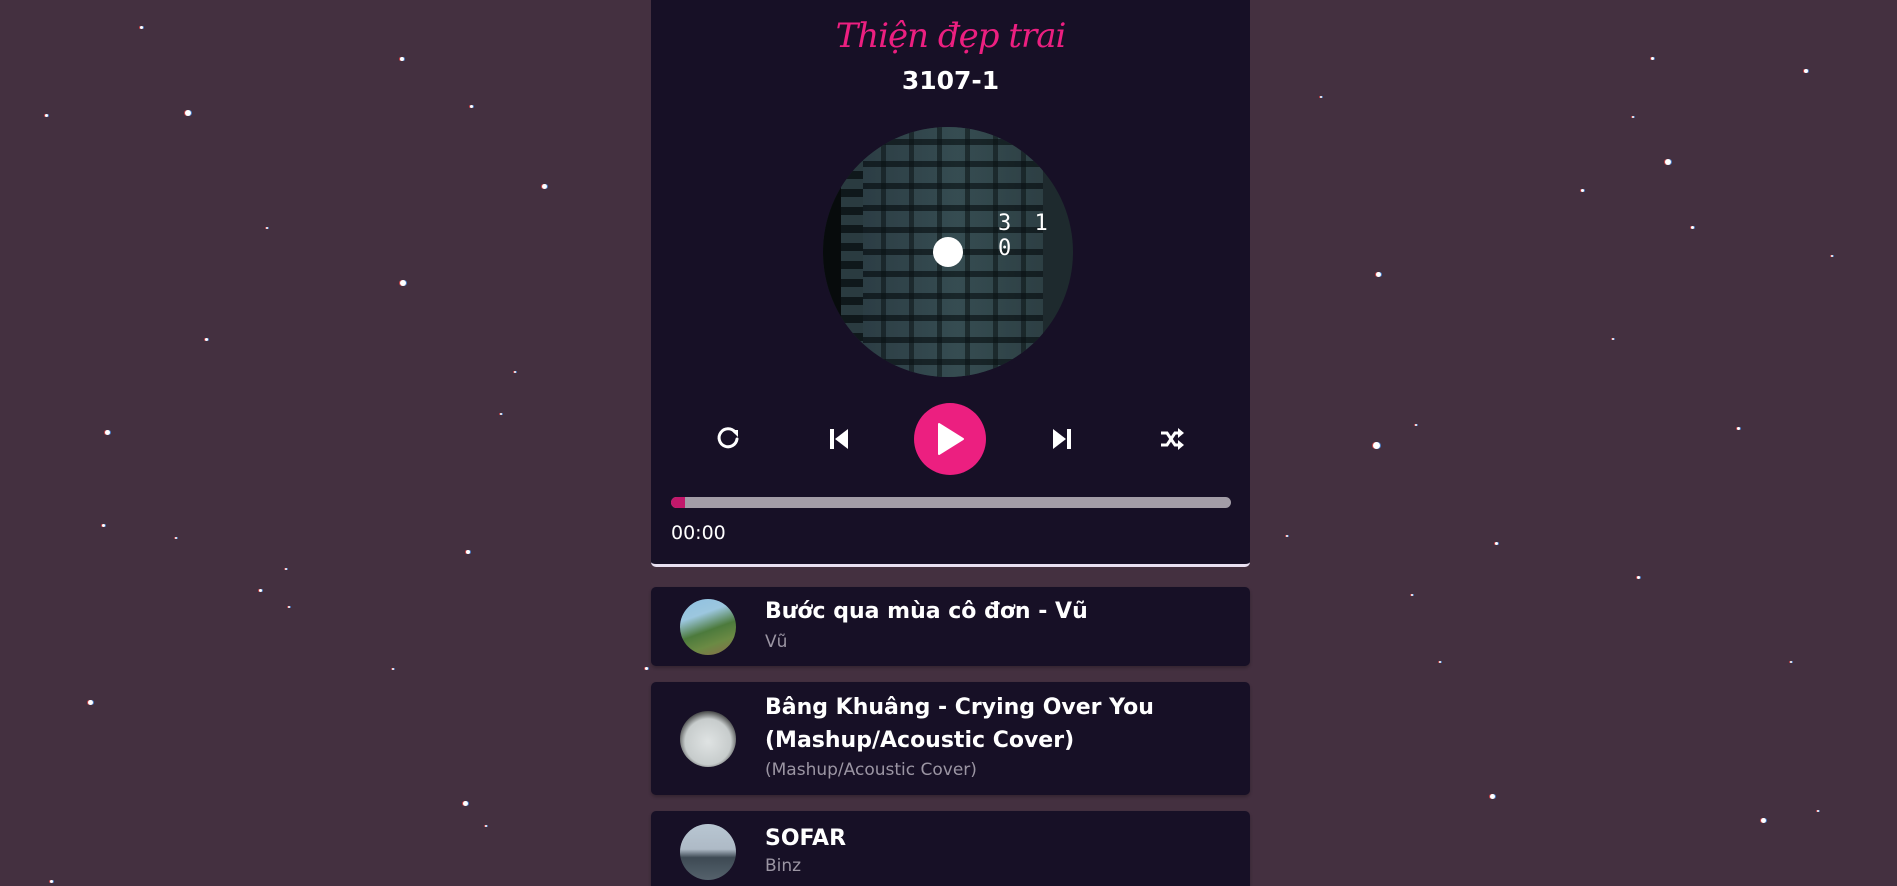 The width and height of the screenshot is (1897, 886). I want to click on play-icon, so click(951, 439).